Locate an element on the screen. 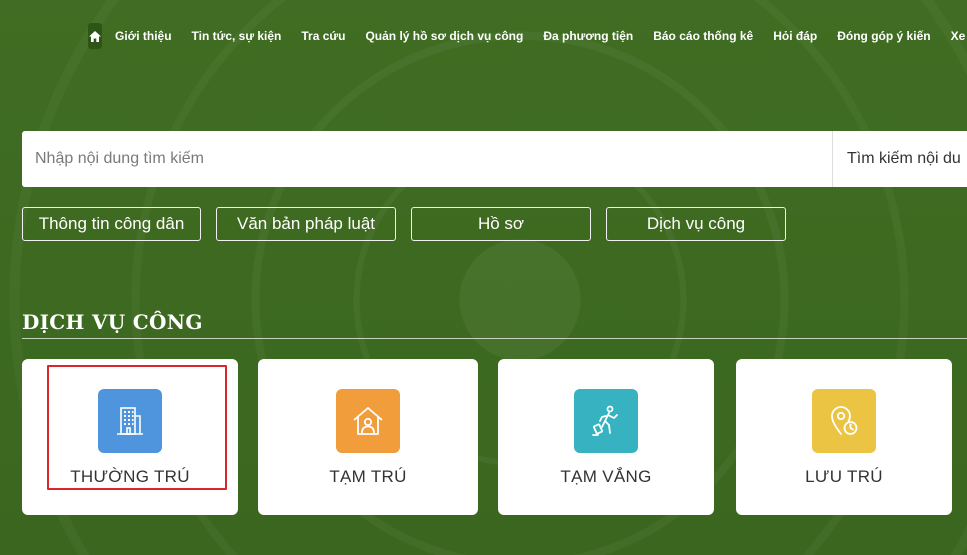 The width and height of the screenshot is (967, 555). section-divider is located at coordinates (494, 338).